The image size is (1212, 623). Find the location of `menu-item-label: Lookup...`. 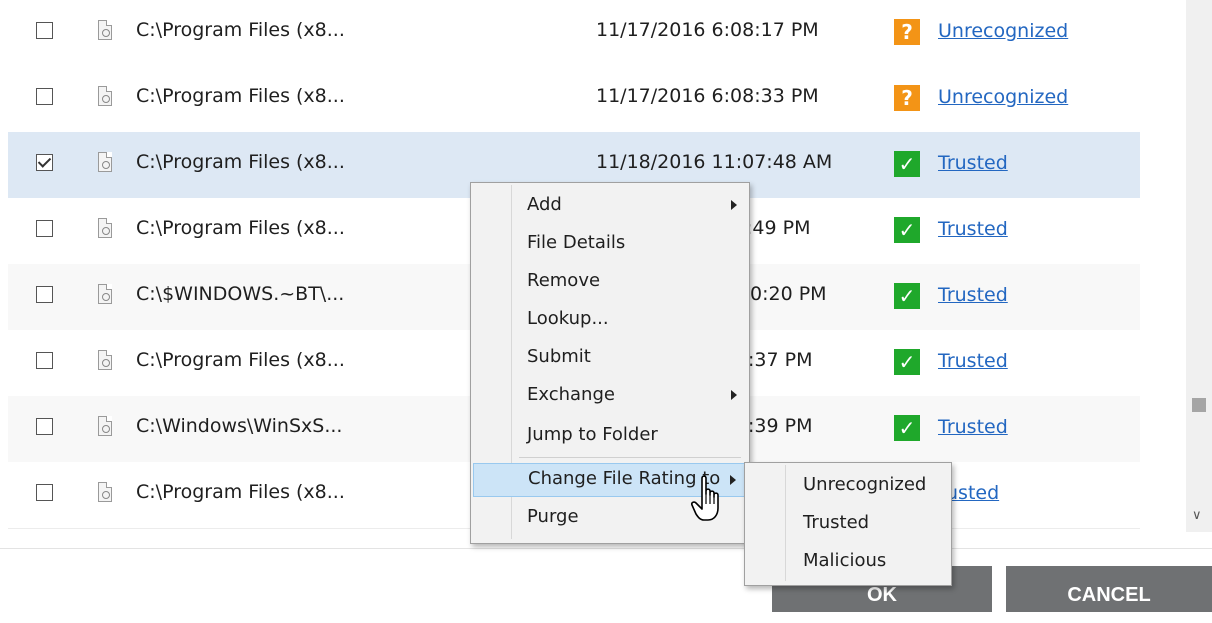

menu-item-label: Lookup... is located at coordinates (568, 318).